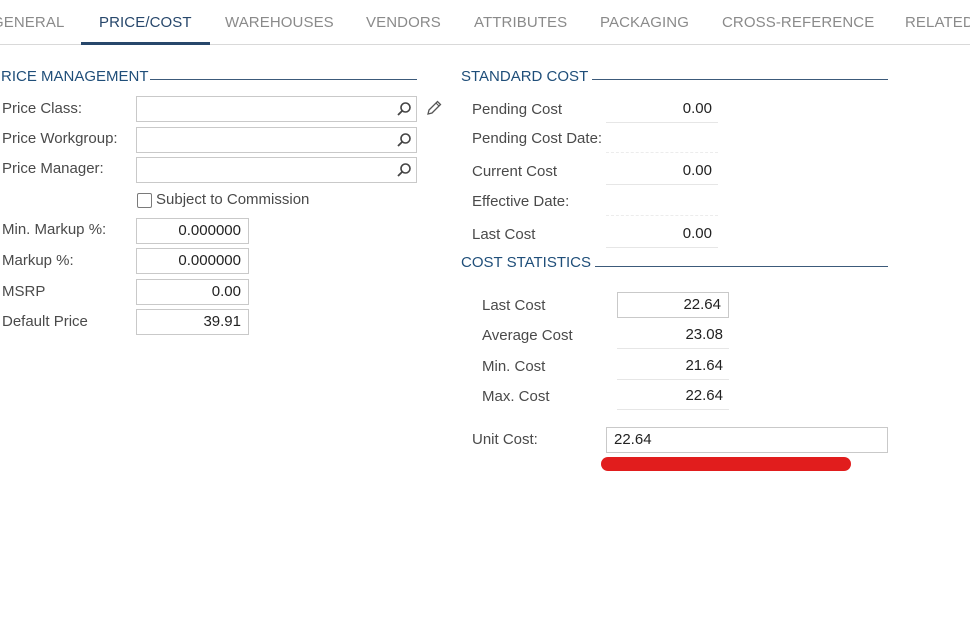 This screenshot has width=970, height=643. I want to click on pending-cost-date-label: Pending Cost Date:, so click(537, 138).